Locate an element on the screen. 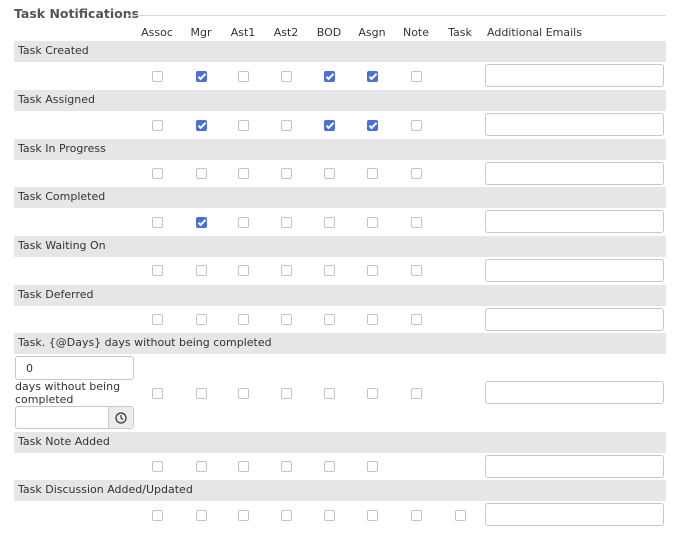  column-header-bod: BOD is located at coordinates (329, 32).